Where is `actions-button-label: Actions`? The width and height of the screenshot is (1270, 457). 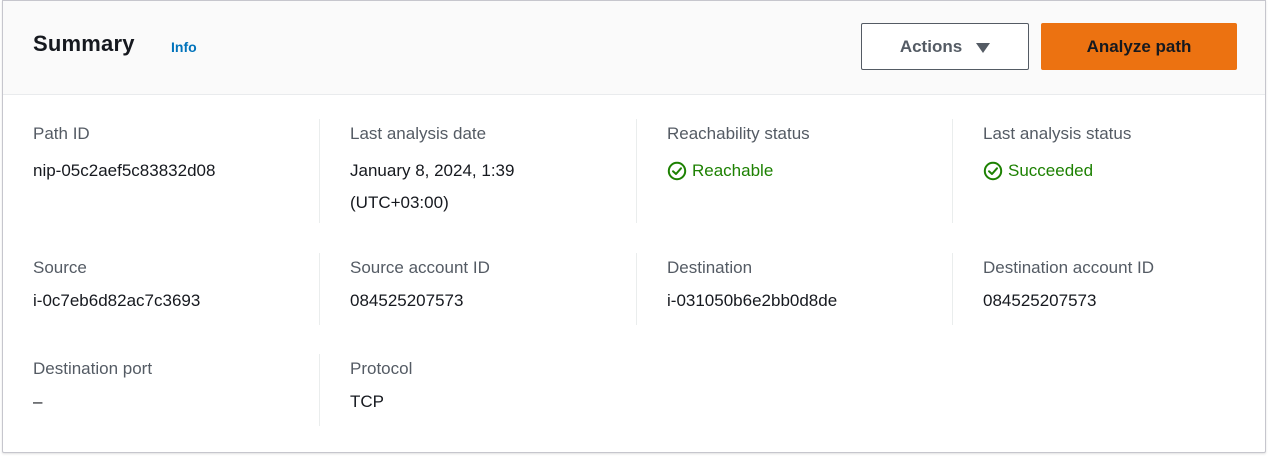
actions-button-label: Actions is located at coordinates (931, 46).